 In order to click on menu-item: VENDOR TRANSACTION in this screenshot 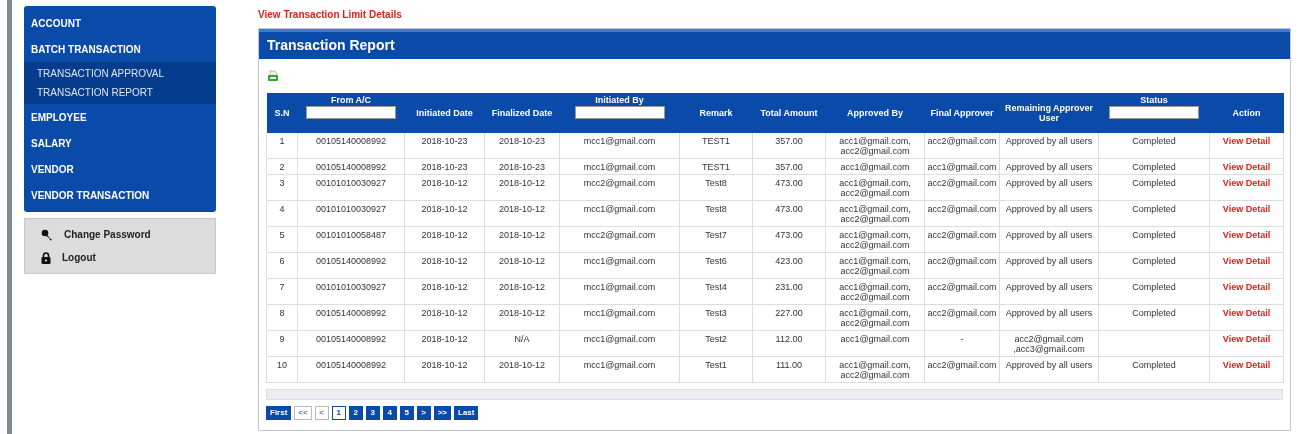, I will do `click(120, 195)`.